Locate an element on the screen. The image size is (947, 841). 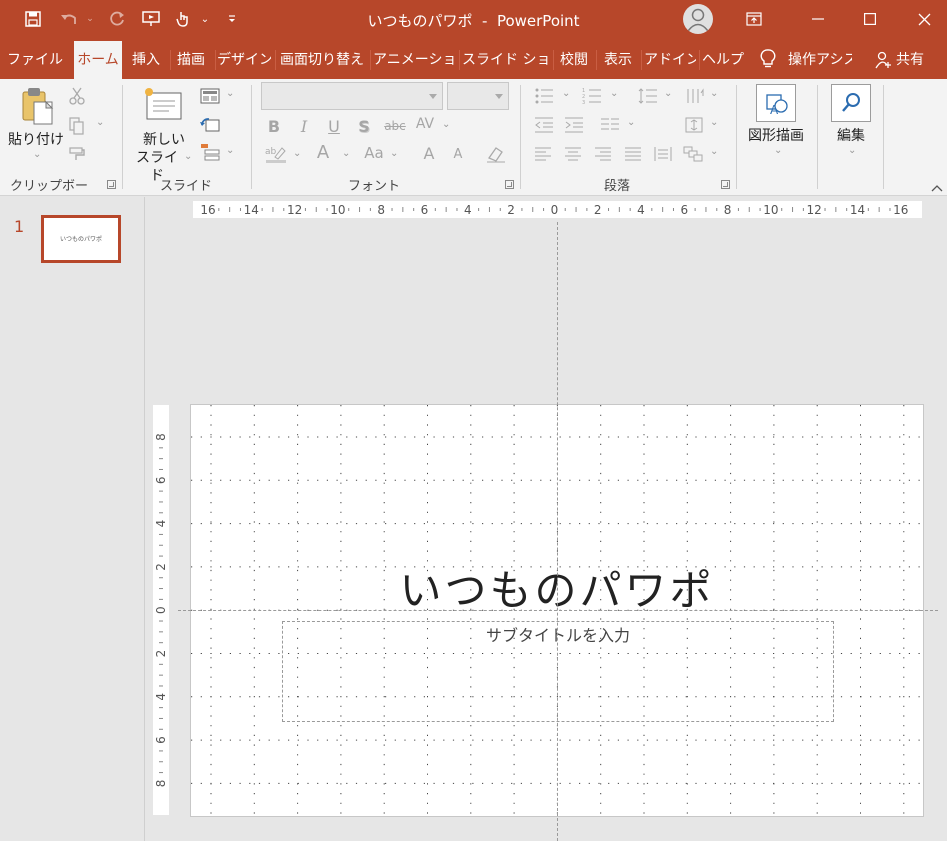
paste-label: 貼り付け is located at coordinates (36, 140).